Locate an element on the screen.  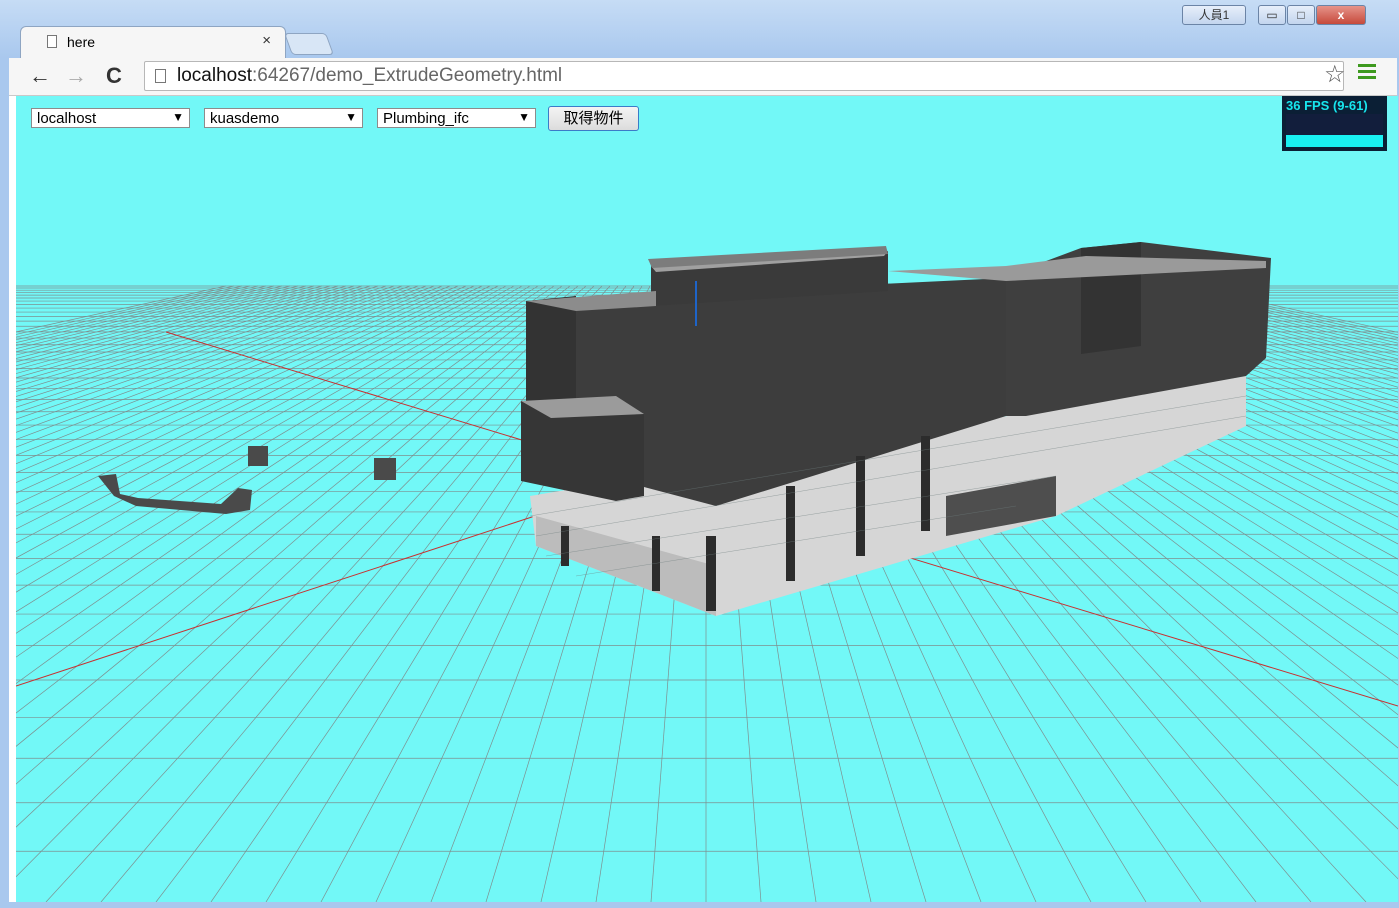
fps-label: 36 FPS (9-61) is located at coordinates (1327, 105).